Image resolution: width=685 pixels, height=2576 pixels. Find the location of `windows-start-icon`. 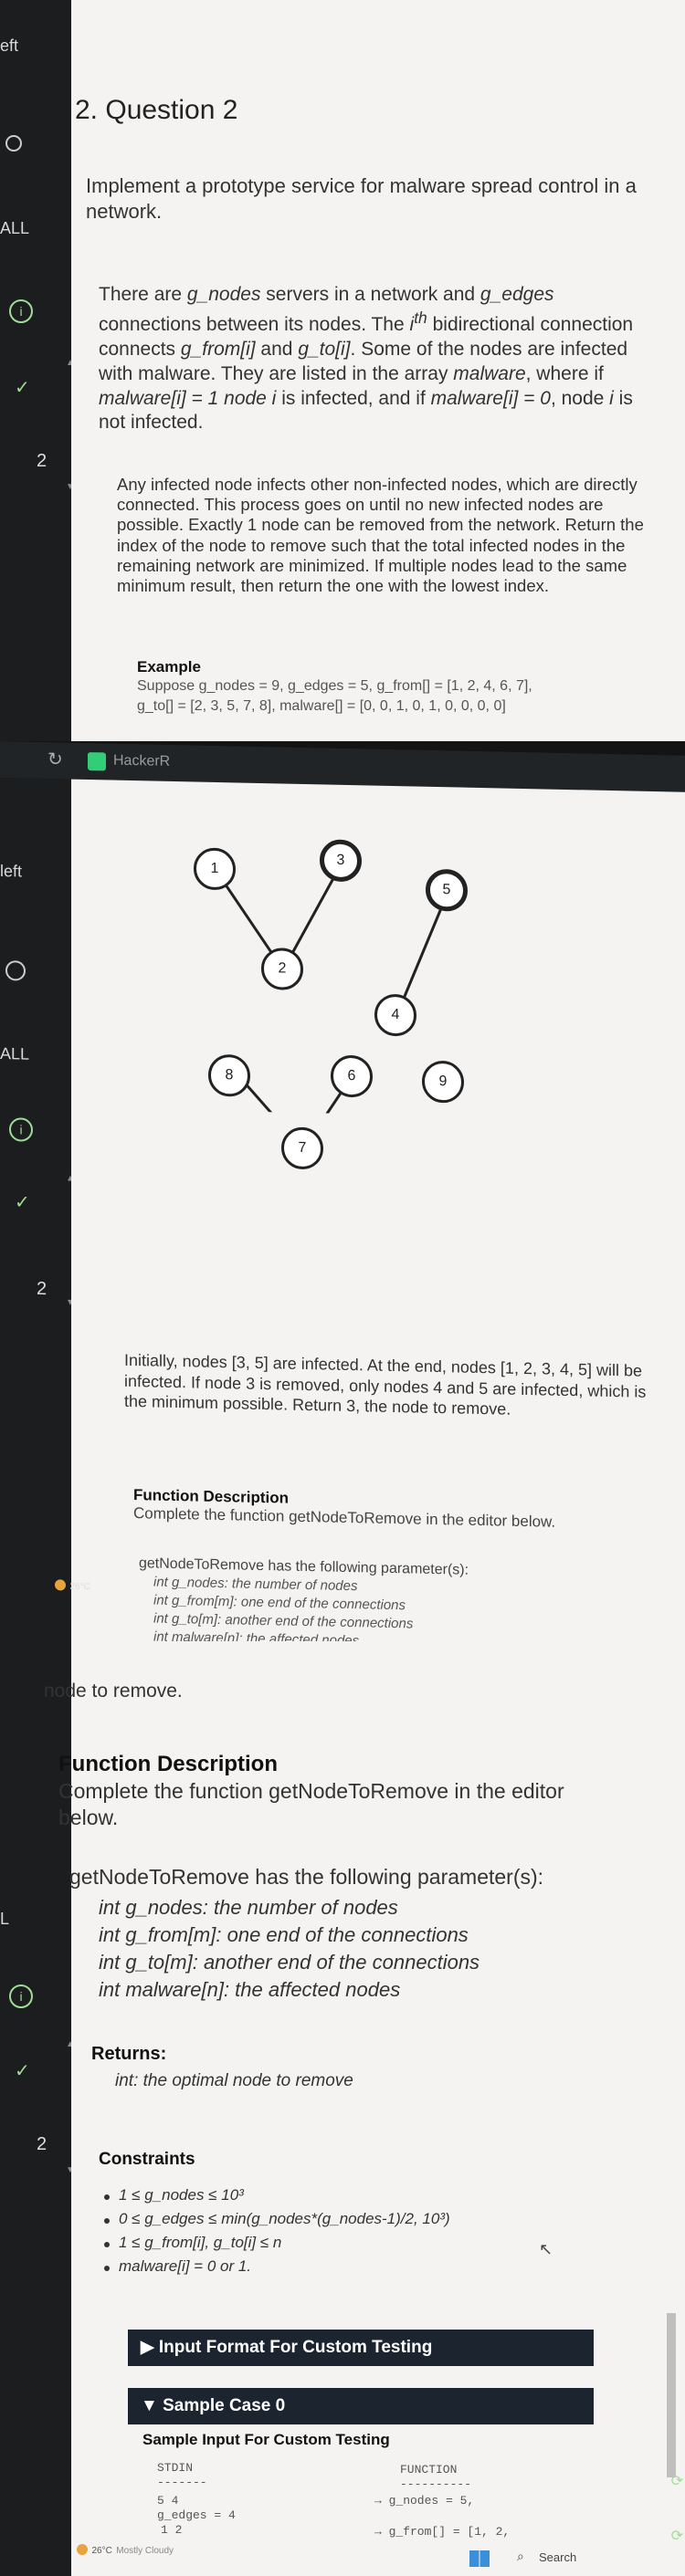

windows-start-icon is located at coordinates (479, 2558).